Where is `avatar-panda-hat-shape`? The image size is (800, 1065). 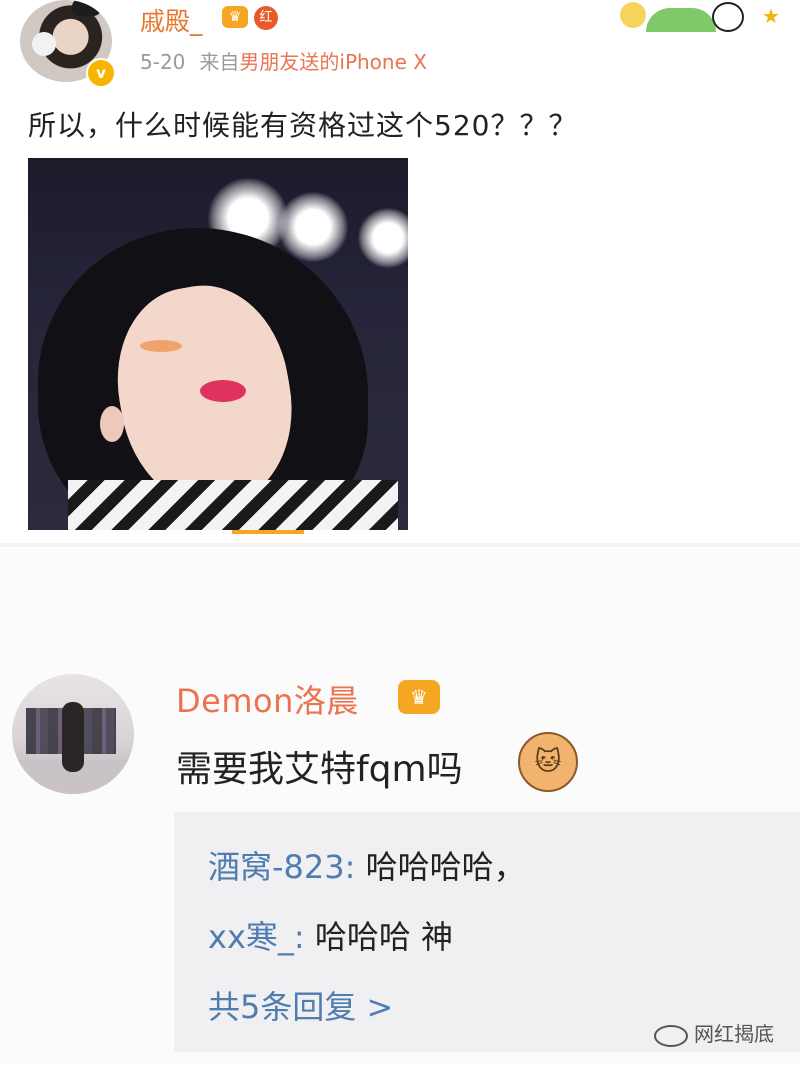 avatar-panda-hat-shape is located at coordinates (87, 8).